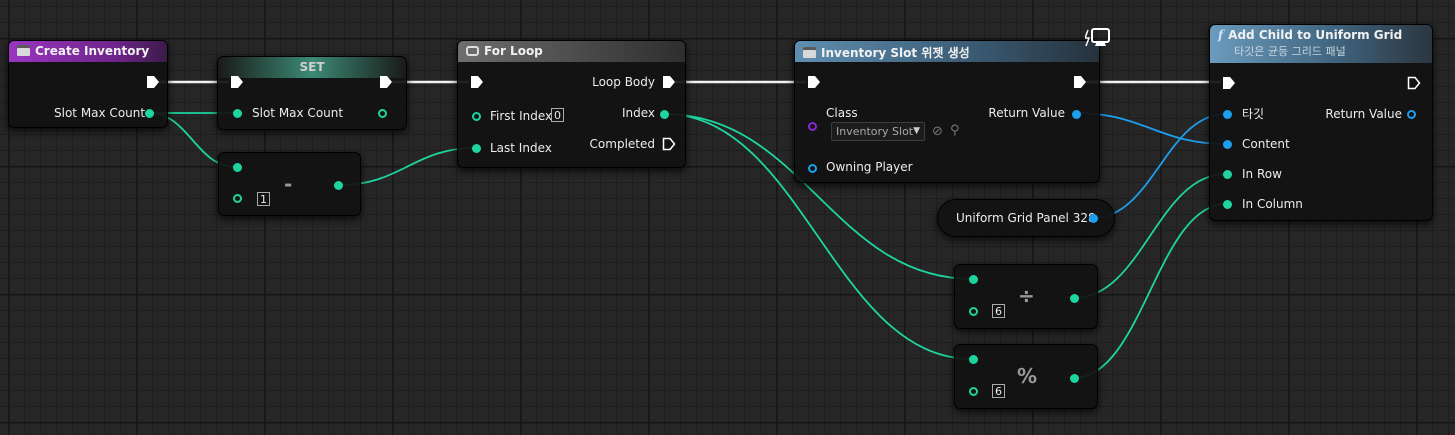 The width and height of the screenshot is (1455, 435). Describe the element at coordinates (955, 131) in the screenshot. I see `browse-search-icon: ⚲` at that location.